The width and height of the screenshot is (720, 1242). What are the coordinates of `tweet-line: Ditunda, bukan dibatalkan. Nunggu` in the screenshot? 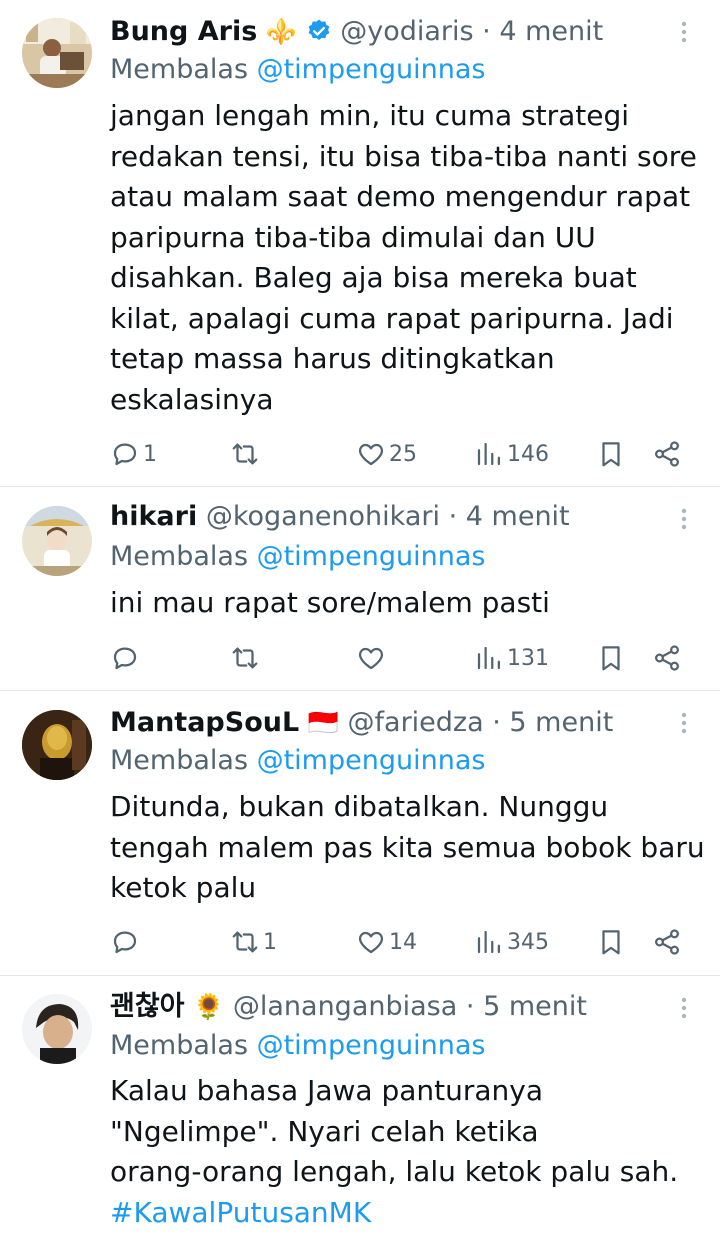 It's located at (359, 806).